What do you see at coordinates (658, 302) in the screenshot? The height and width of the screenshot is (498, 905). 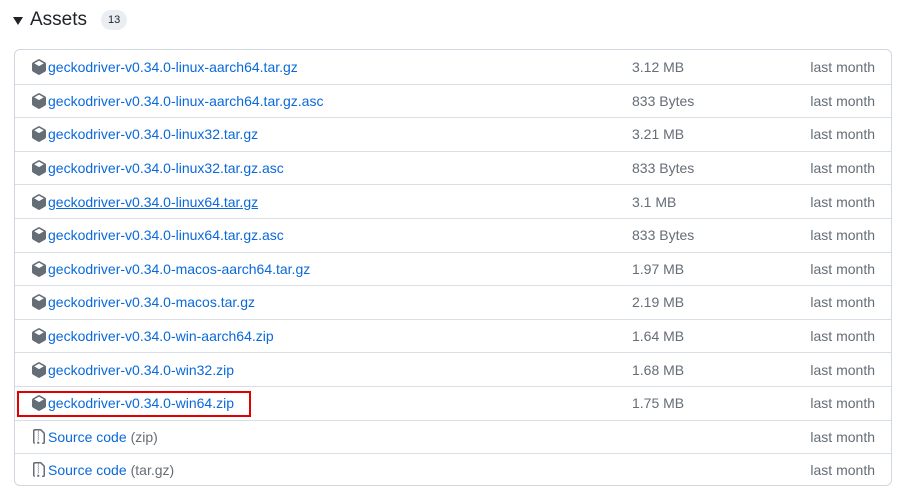 I see `asset-size: 2.19 MB` at bounding box center [658, 302].